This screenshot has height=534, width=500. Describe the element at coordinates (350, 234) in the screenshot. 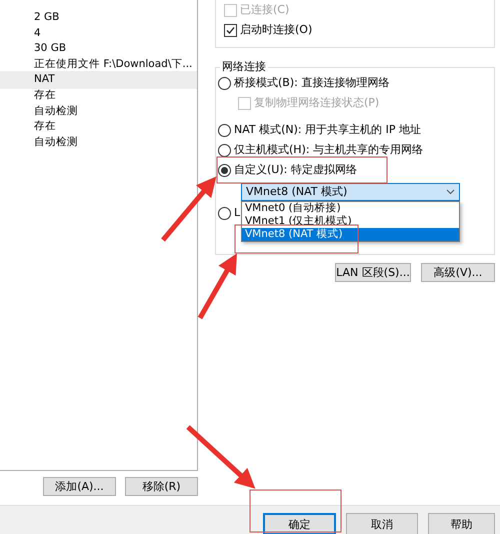

I see `dropdown-option: VMnet8 (NAT 模式)` at that location.